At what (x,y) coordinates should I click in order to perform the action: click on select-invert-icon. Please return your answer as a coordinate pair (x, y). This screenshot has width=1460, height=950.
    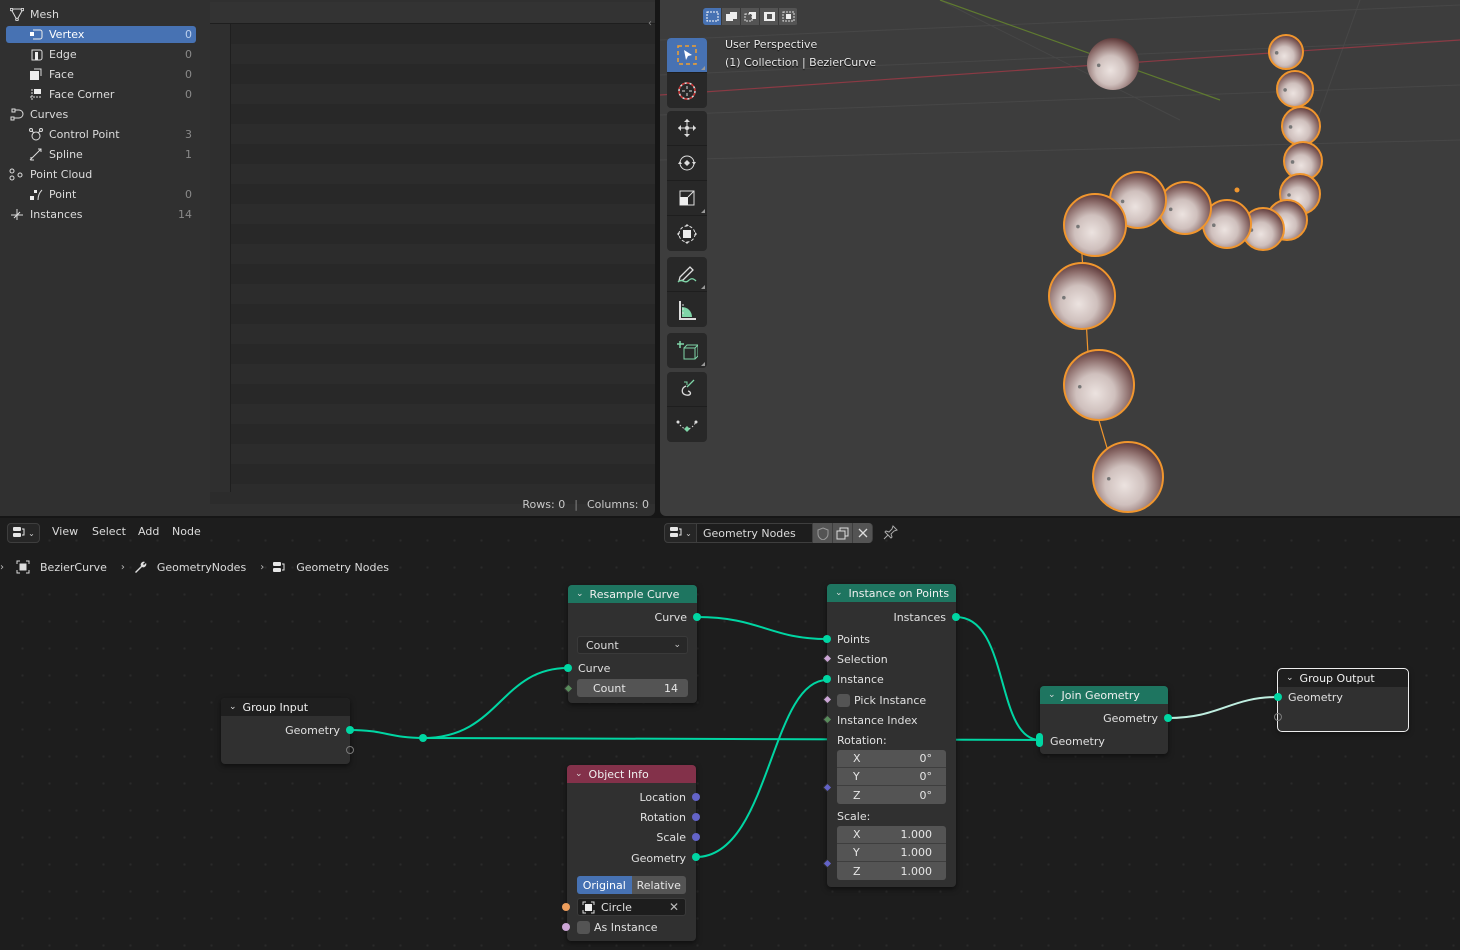
    Looking at the image, I should click on (769, 16).